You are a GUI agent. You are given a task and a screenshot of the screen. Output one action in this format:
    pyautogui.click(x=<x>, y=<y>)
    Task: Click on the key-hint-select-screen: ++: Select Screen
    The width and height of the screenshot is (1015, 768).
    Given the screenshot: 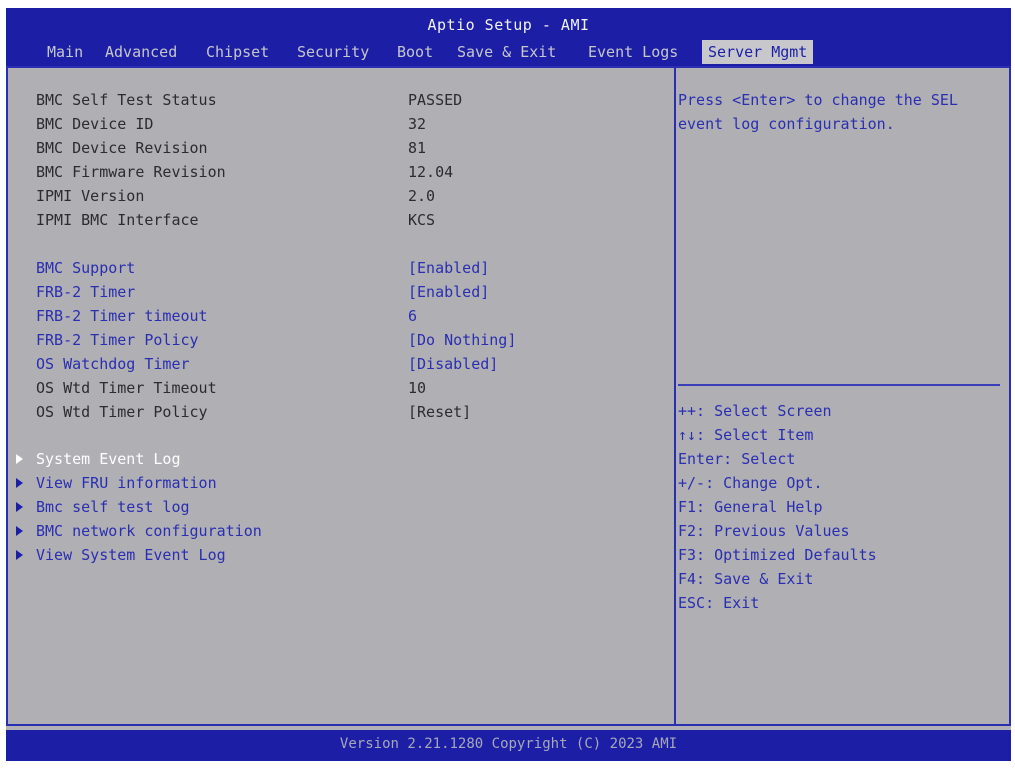 What is the action you would take?
    pyautogui.click(x=755, y=411)
    